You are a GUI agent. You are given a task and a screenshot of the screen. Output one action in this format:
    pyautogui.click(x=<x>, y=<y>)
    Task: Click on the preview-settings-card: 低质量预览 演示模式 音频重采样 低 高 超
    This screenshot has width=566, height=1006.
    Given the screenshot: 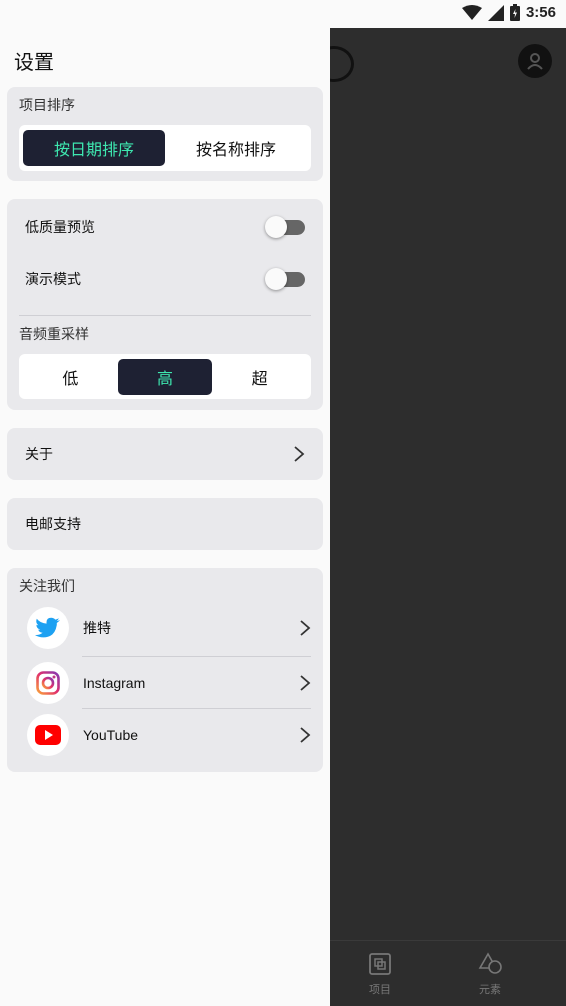 What is the action you would take?
    pyautogui.click(x=165, y=304)
    